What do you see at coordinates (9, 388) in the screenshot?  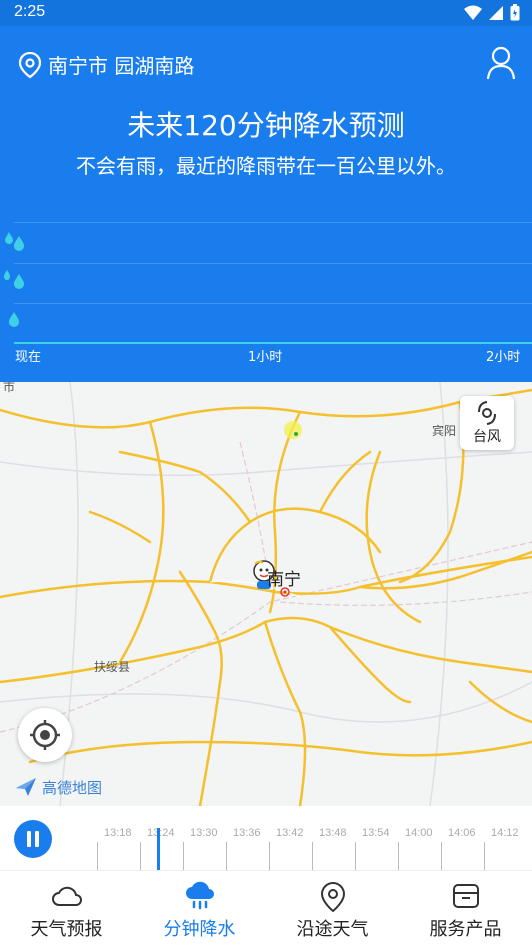 I see `map-label-edge: 市` at bounding box center [9, 388].